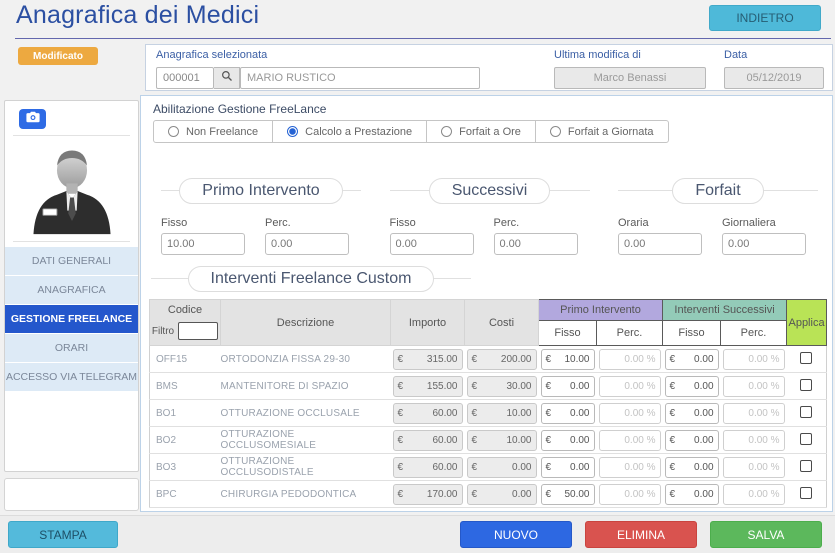 This screenshot has height=553, width=835. Describe the element at coordinates (417, 534) in the screenshot. I see `footer-bar: STAMPA NUOVO ELIMINA SALVA` at that location.